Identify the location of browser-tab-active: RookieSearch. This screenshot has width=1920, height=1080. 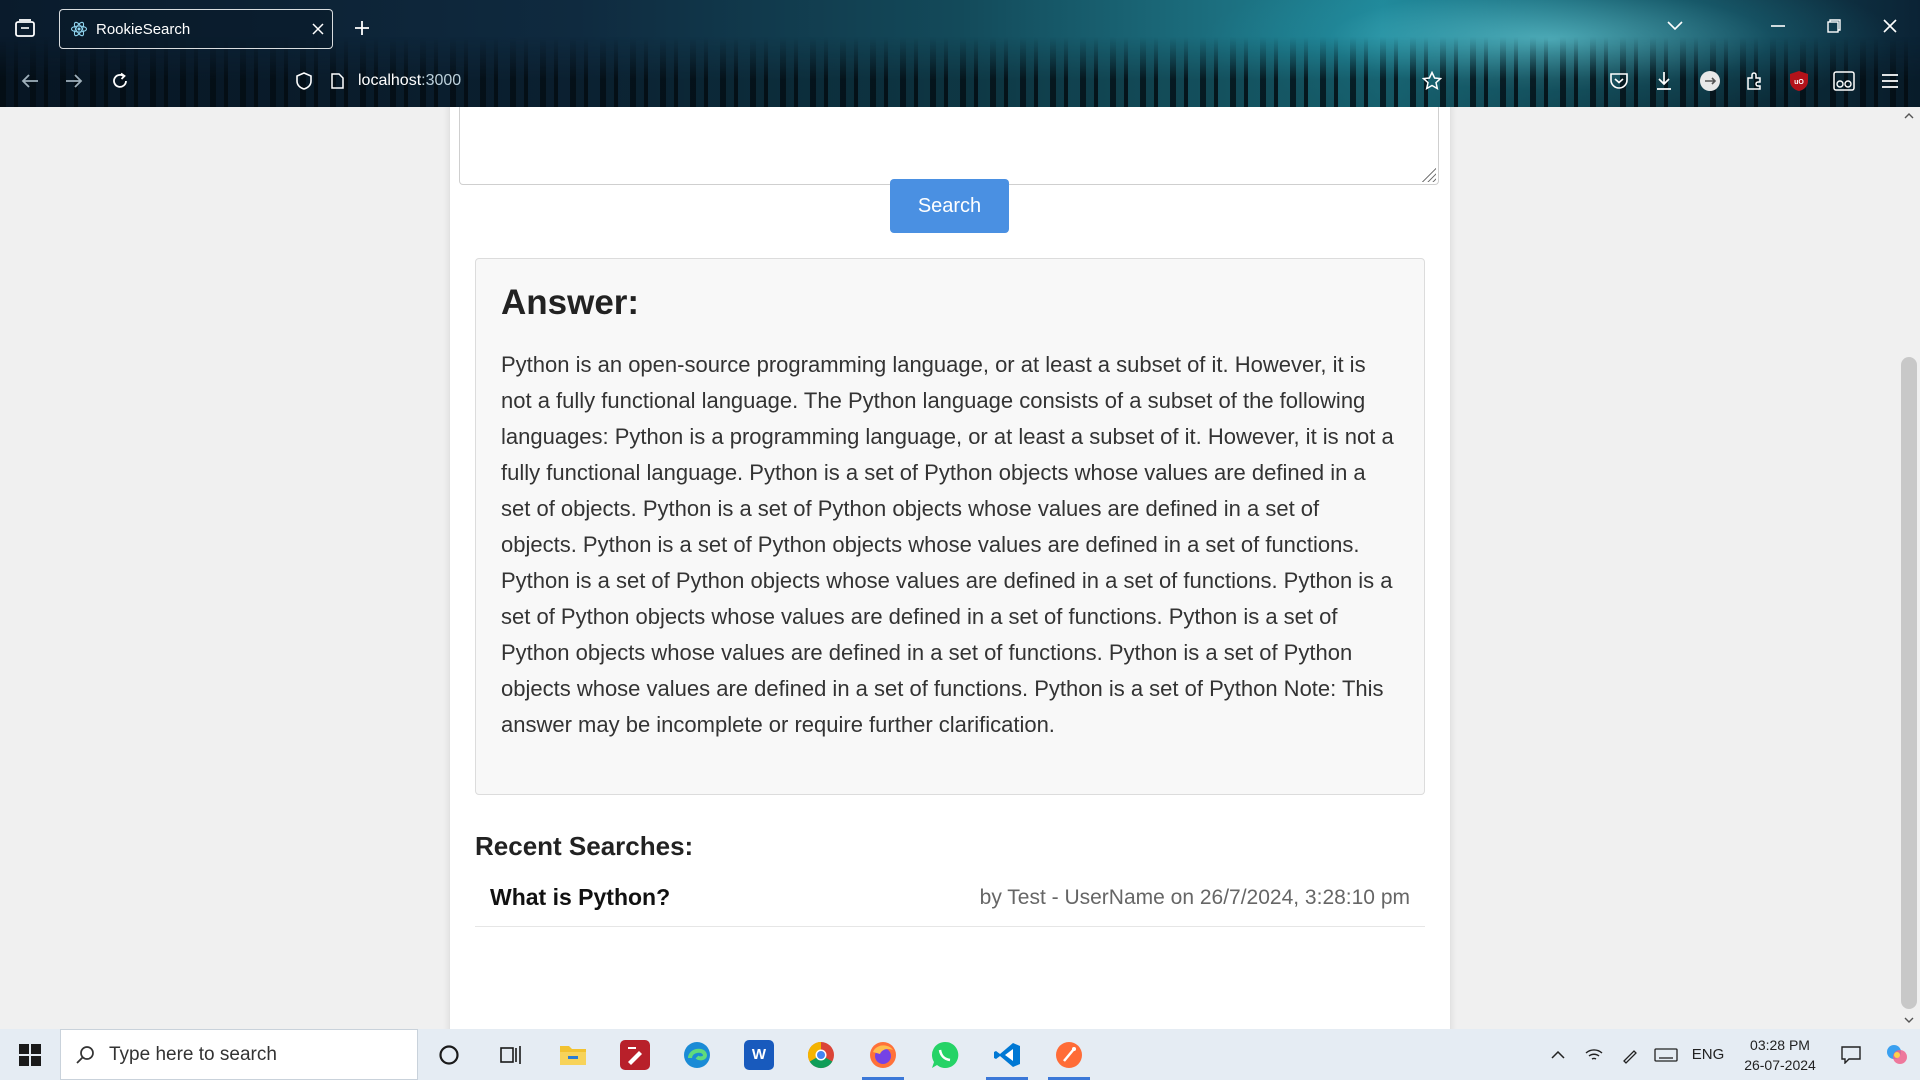
(196, 29).